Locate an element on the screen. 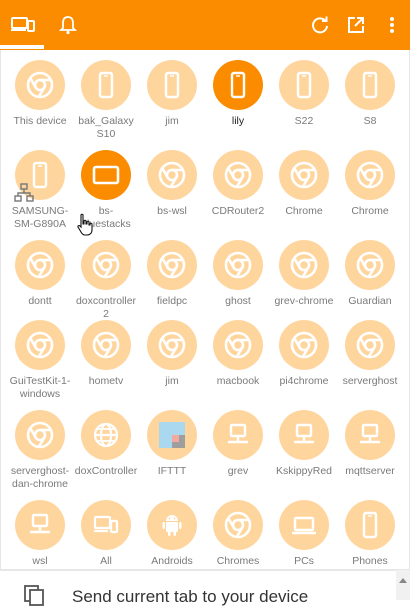  device-item: mqttserver is located at coordinates (370, 444).